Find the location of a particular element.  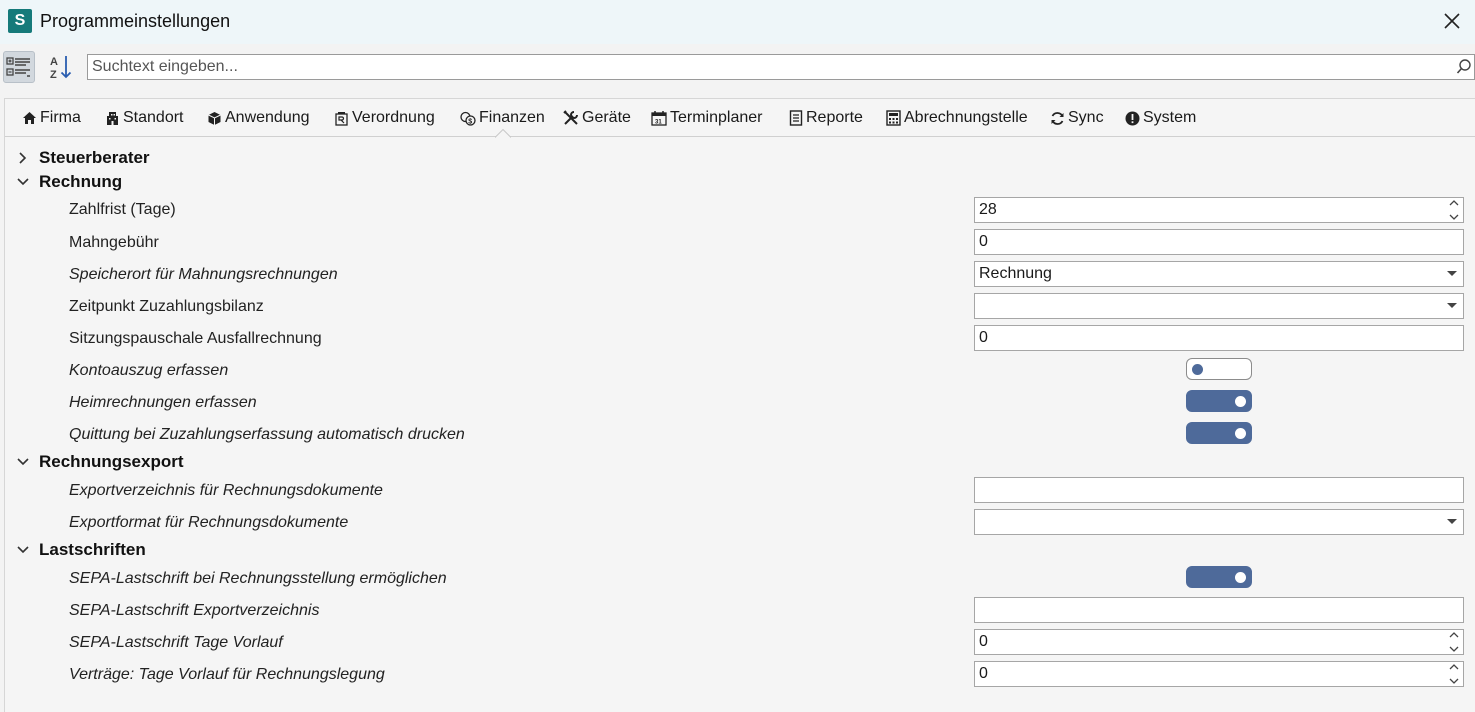

categorized-list-icon is located at coordinates (18, 67).